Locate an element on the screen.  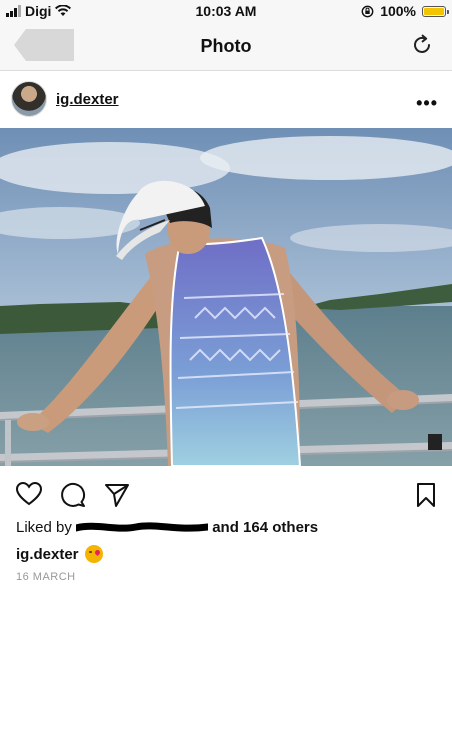
battery-percent: 100% is located at coordinates (398, 11).